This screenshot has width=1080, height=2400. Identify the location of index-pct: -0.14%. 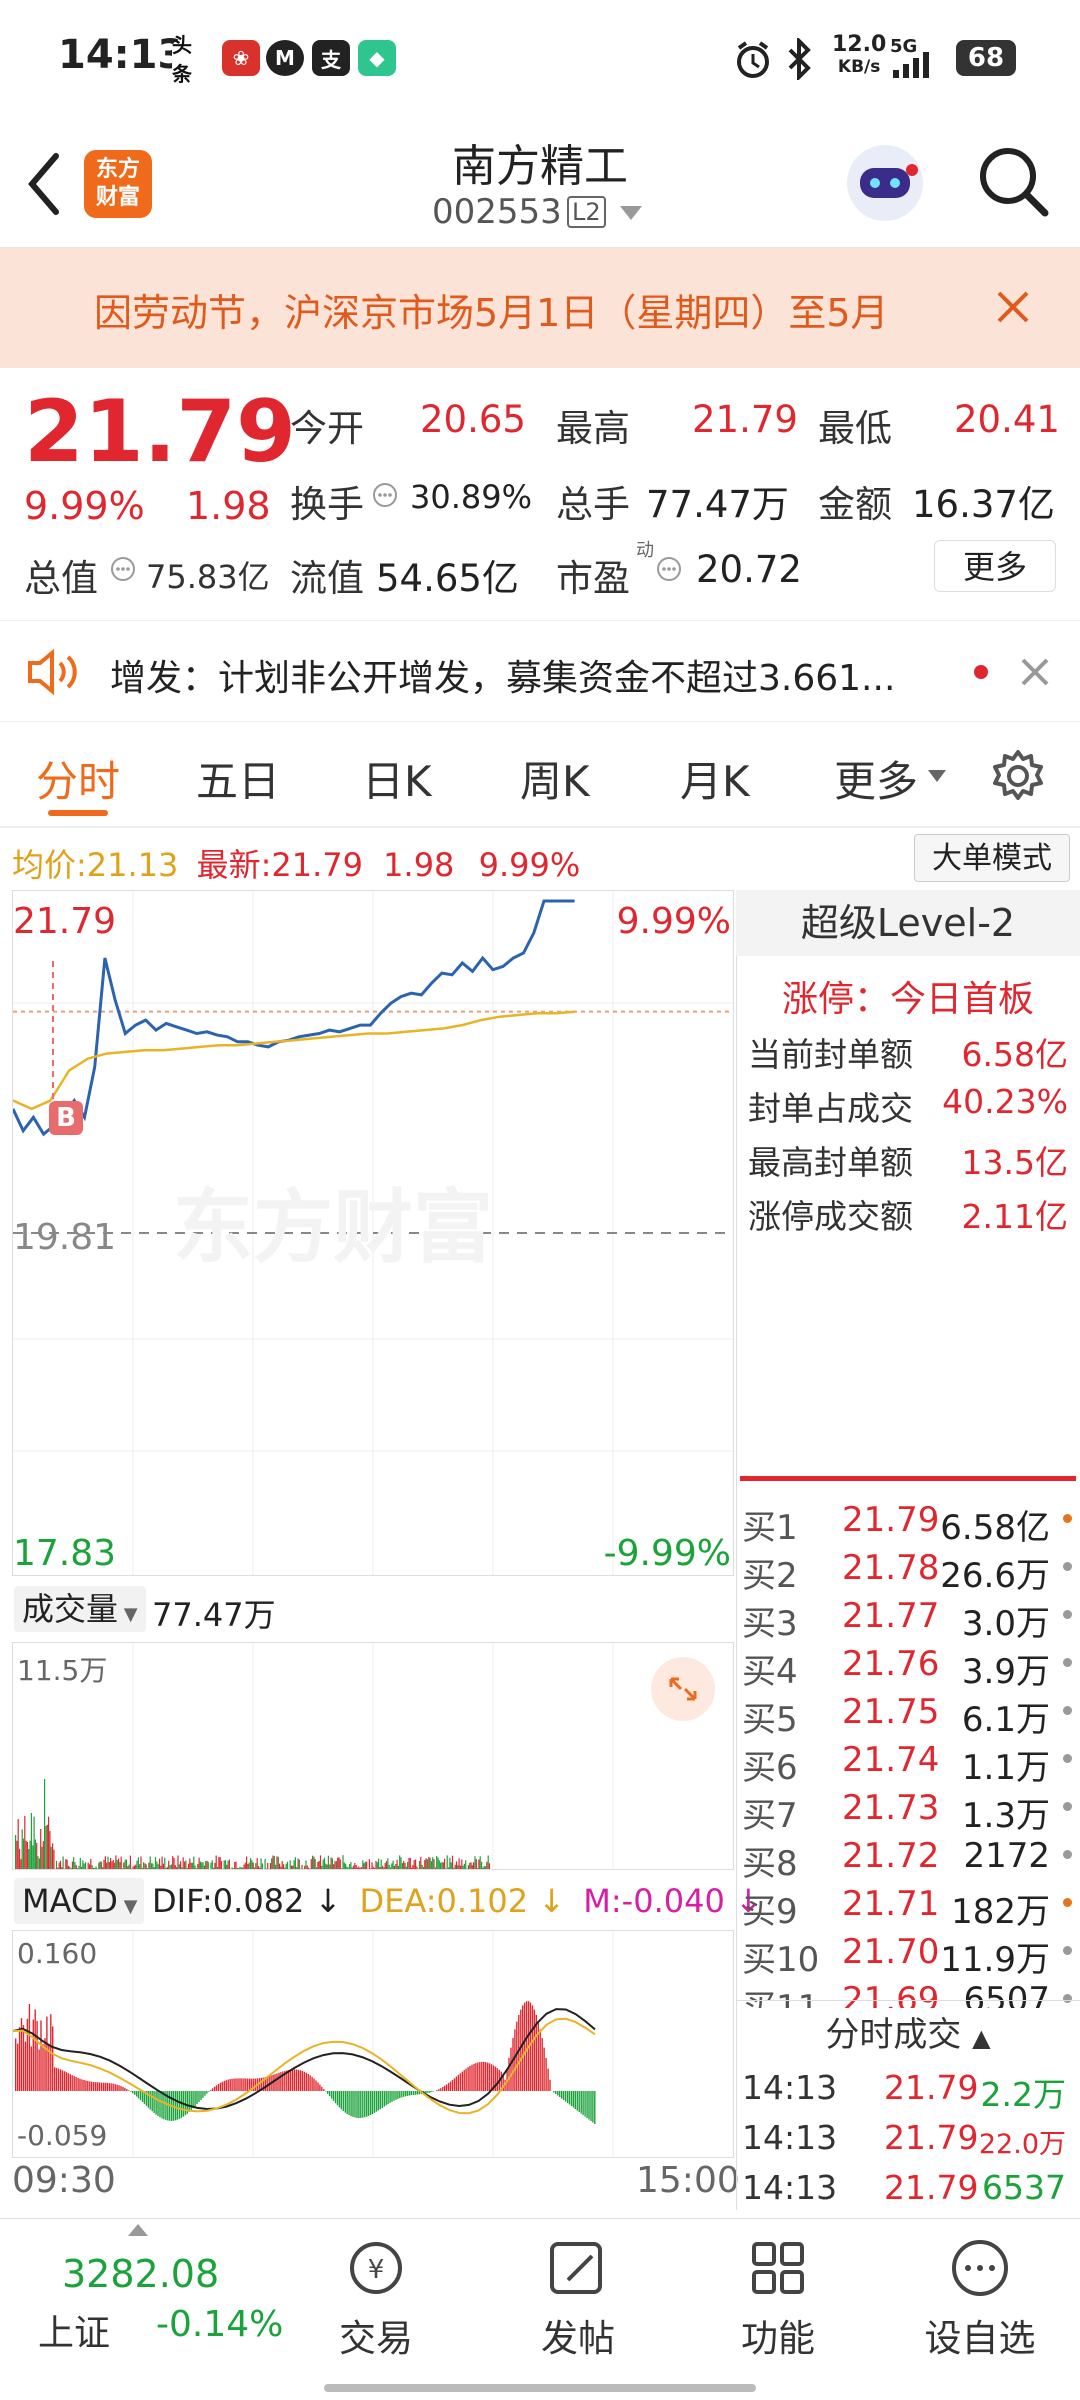
(219, 2324).